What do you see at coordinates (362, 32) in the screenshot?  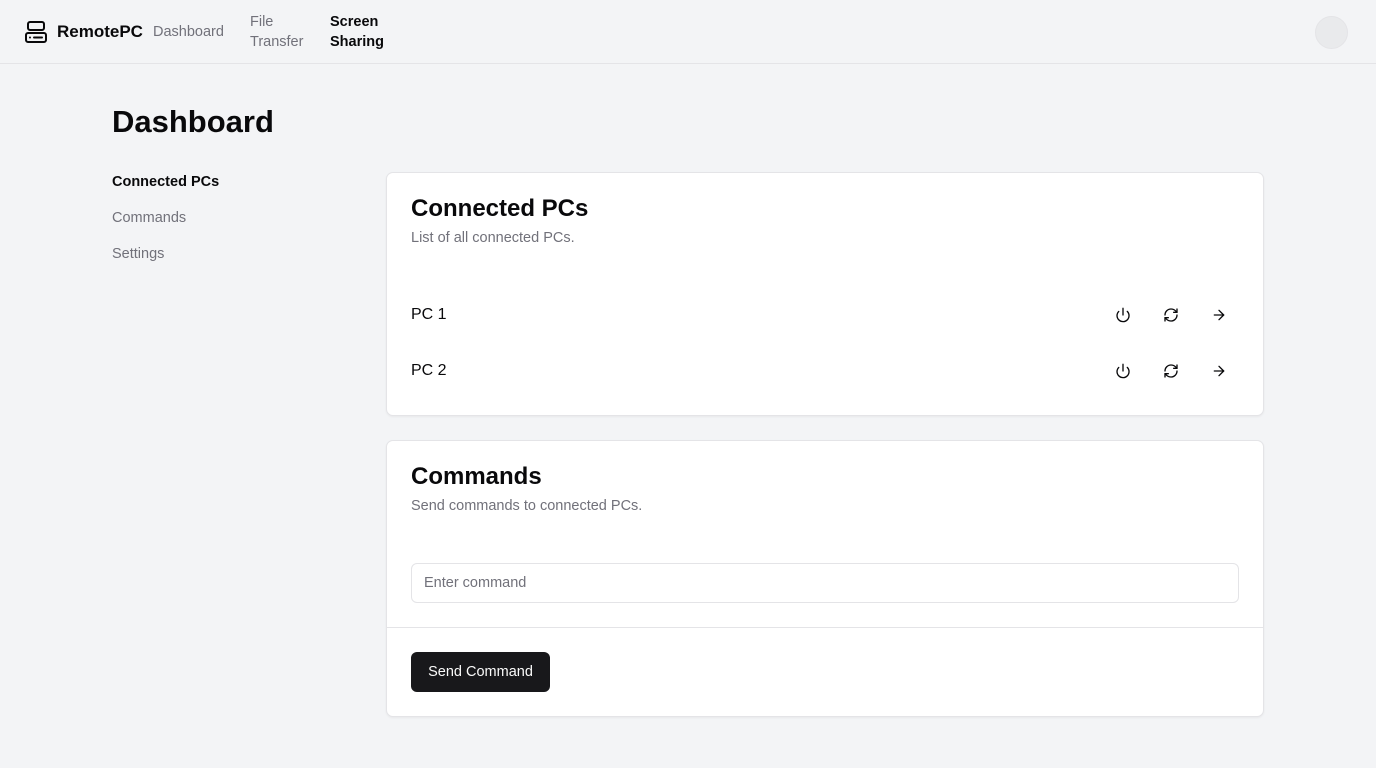 I see `nav-screen-sharing: Screen Sharing` at bounding box center [362, 32].